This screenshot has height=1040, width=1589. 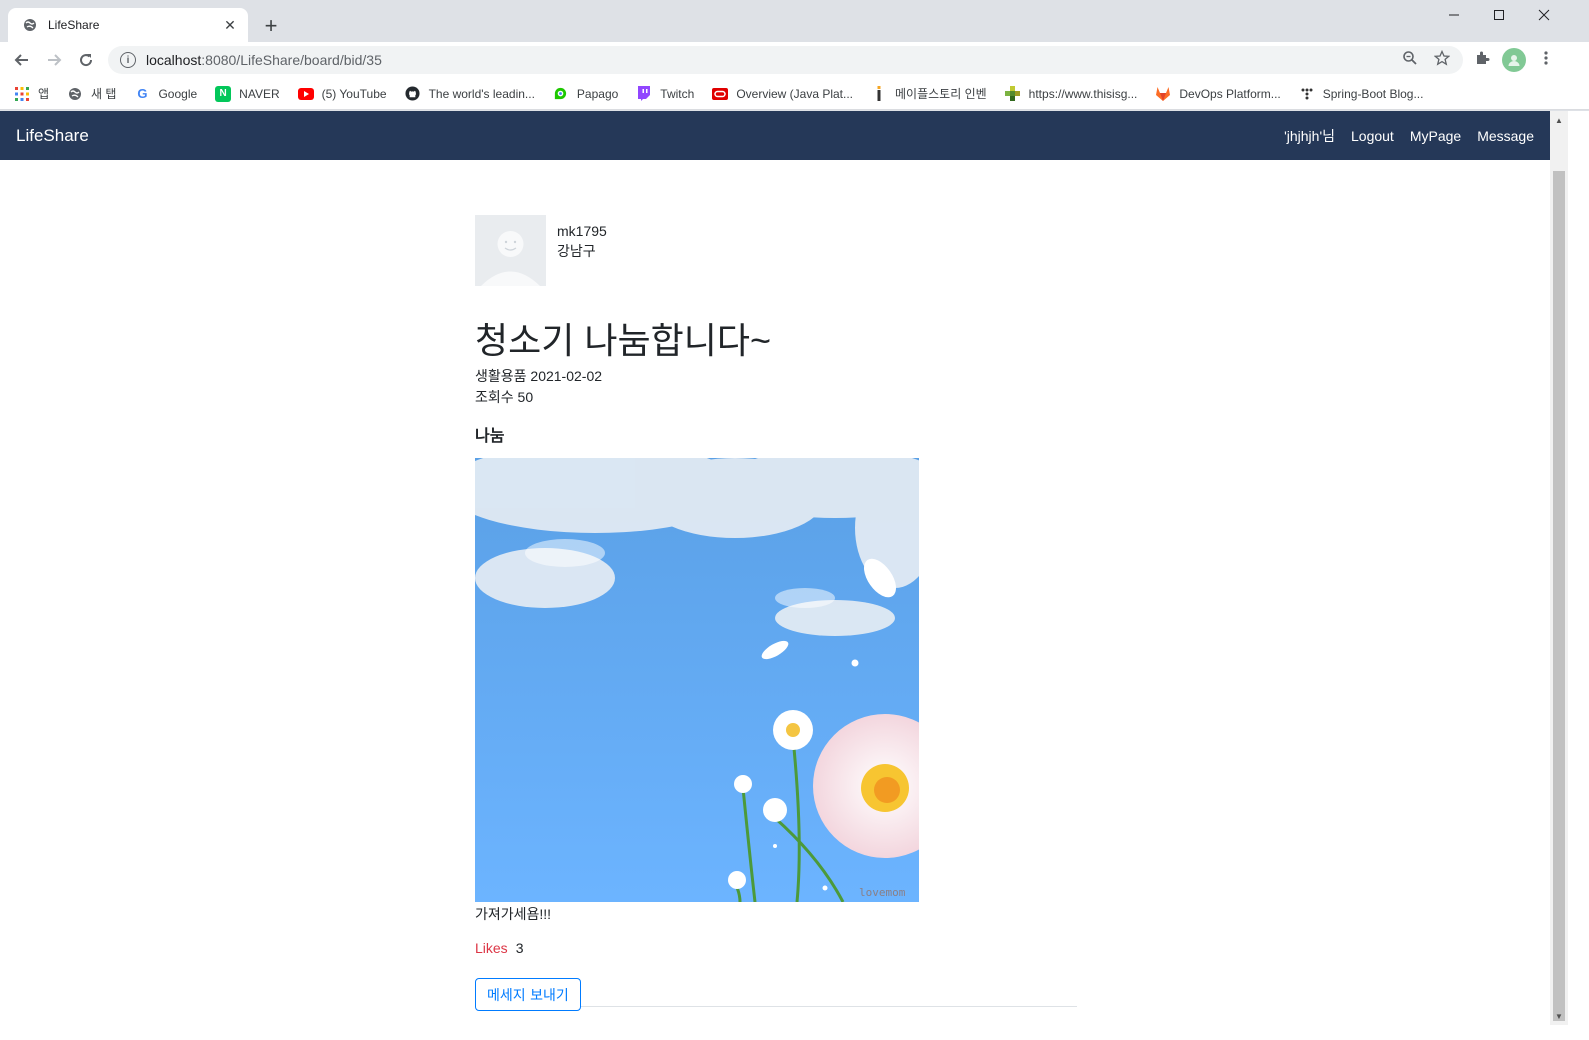 I want to click on post-views: 조회수 50, so click(x=504, y=397).